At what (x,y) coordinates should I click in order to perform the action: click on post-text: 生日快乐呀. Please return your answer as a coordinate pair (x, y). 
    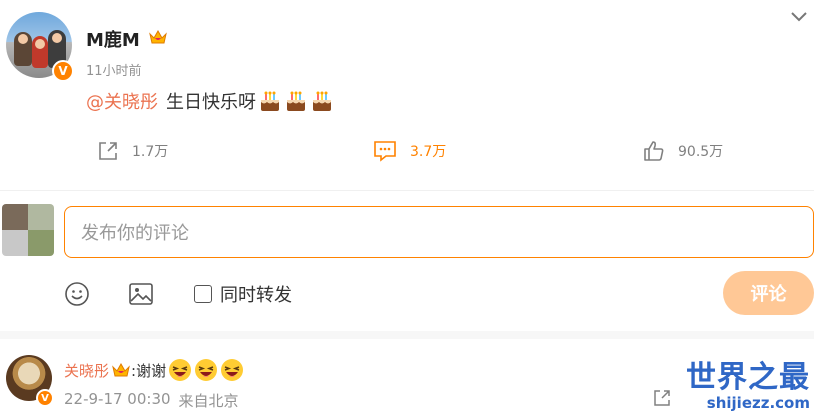
    Looking at the image, I should click on (211, 102).